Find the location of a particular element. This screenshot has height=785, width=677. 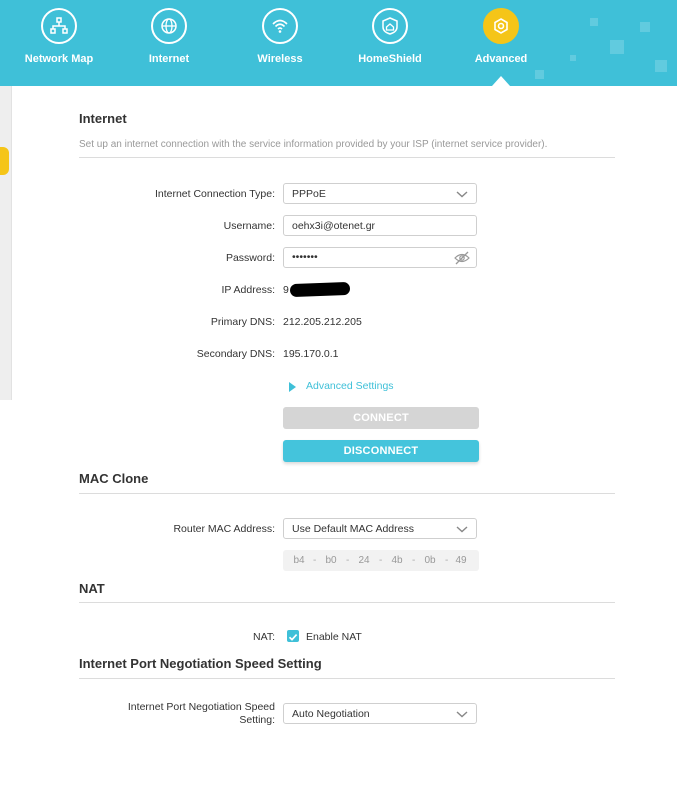

nav-label: Wireless is located at coordinates (280, 59).